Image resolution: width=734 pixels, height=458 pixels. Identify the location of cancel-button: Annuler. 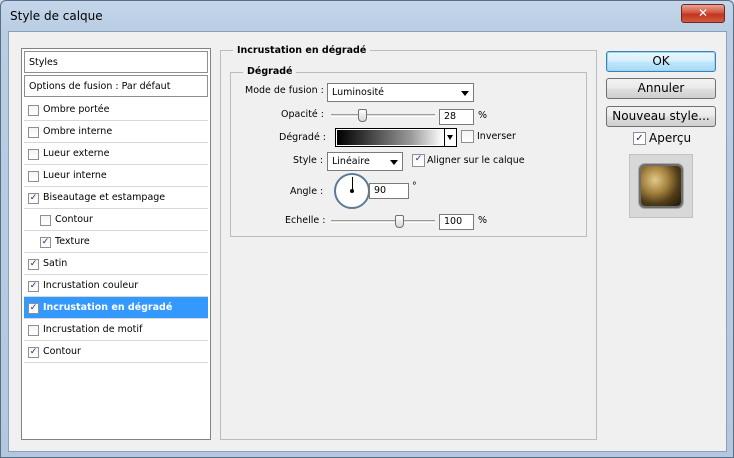
(661, 88).